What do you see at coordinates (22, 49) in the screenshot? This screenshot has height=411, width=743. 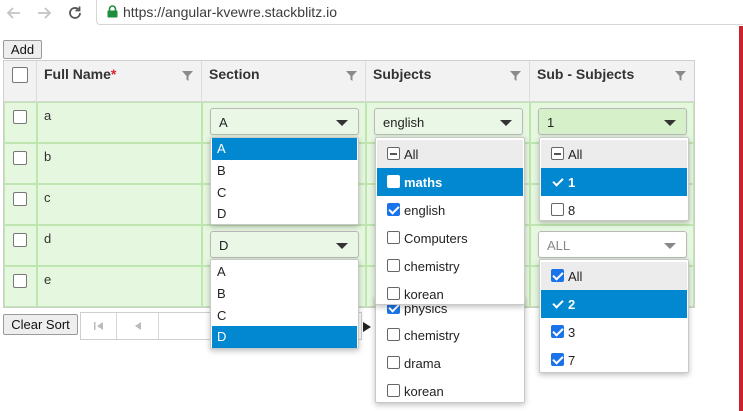 I see `add-button: Add` at bounding box center [22, 49].